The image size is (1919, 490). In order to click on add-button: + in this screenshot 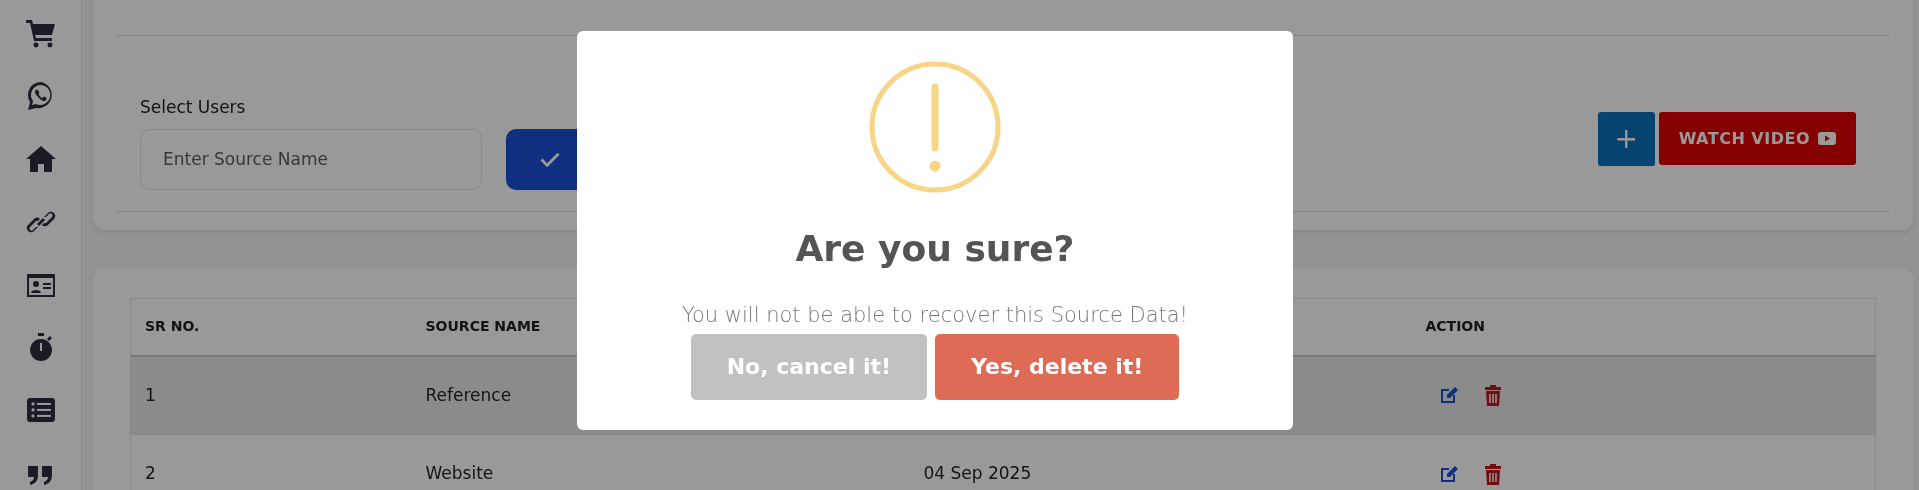, I will do `click(1626, 138)`.